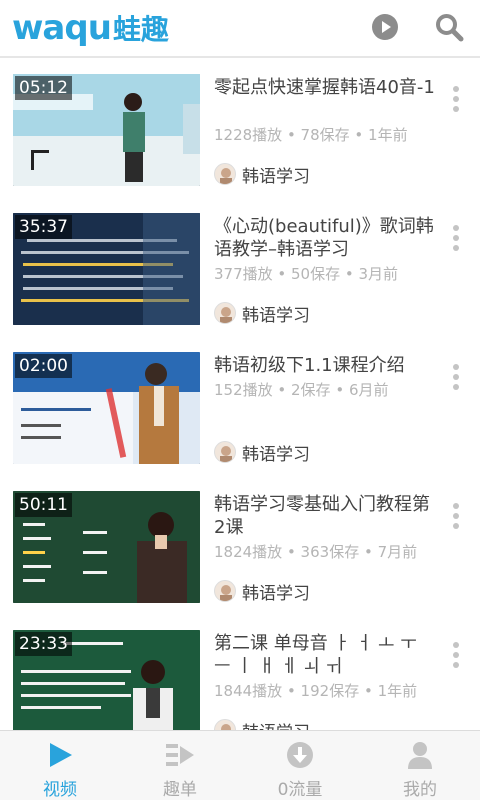 The image size is (480, 800). I want to click on nav-playlists: 趣单, so click(180, 765).